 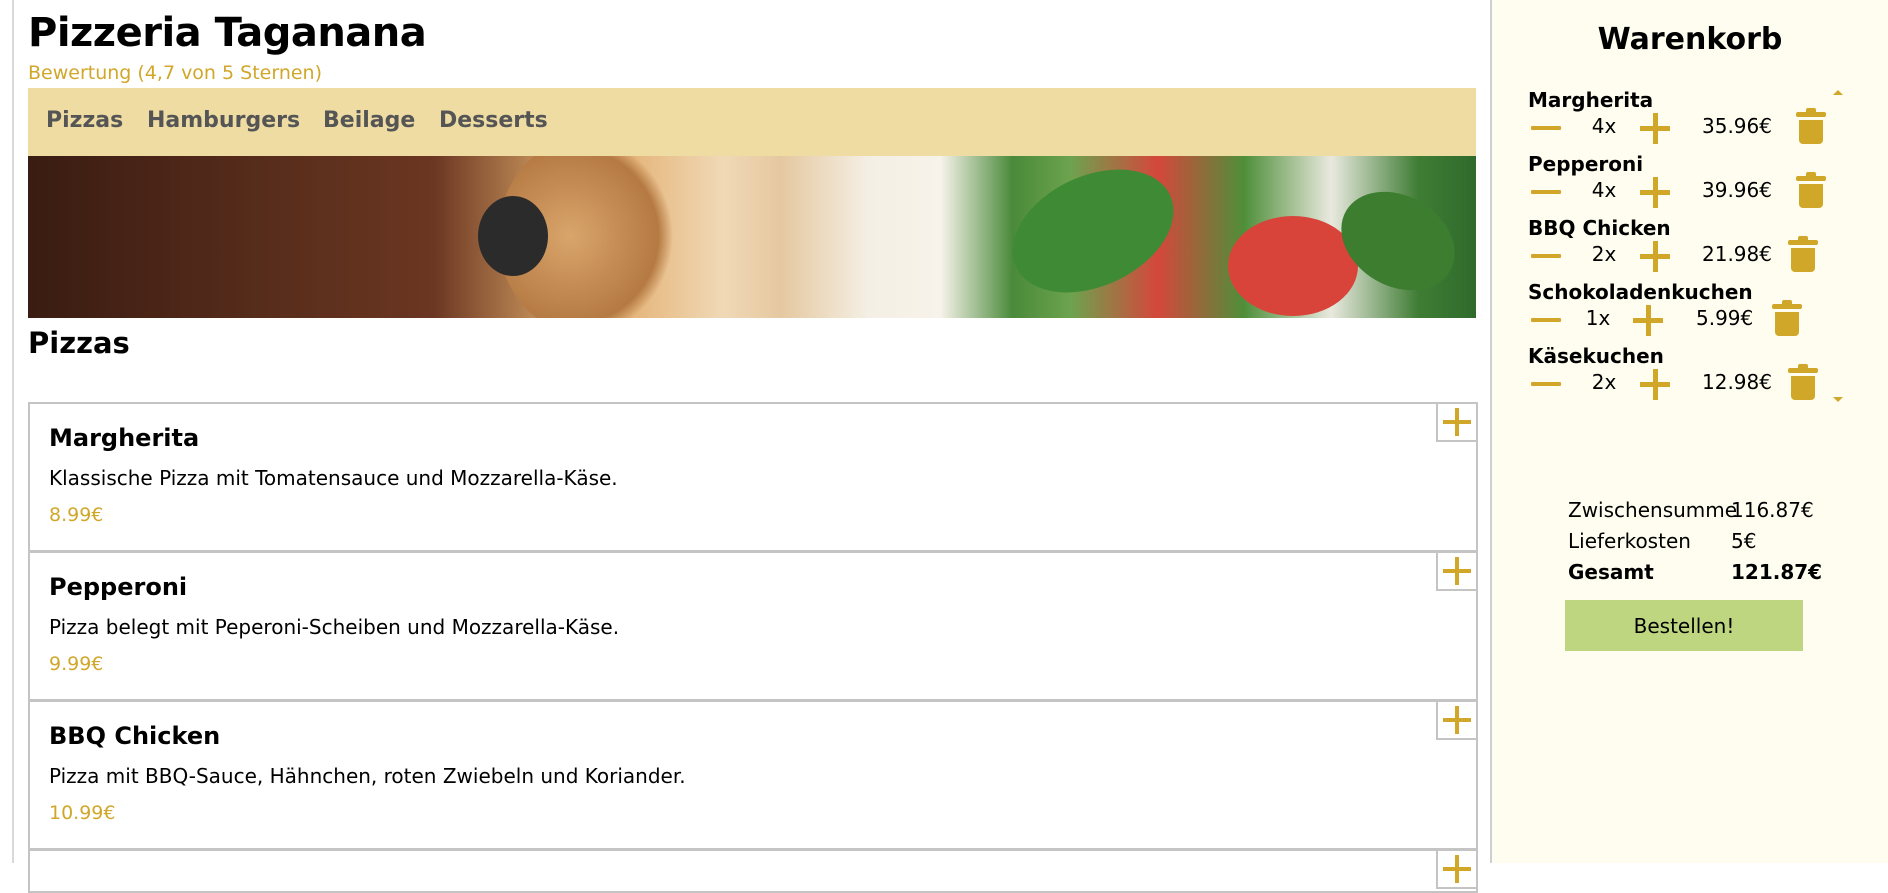 I want to click on scroll-down-icon, so click(x=1838, y=399).